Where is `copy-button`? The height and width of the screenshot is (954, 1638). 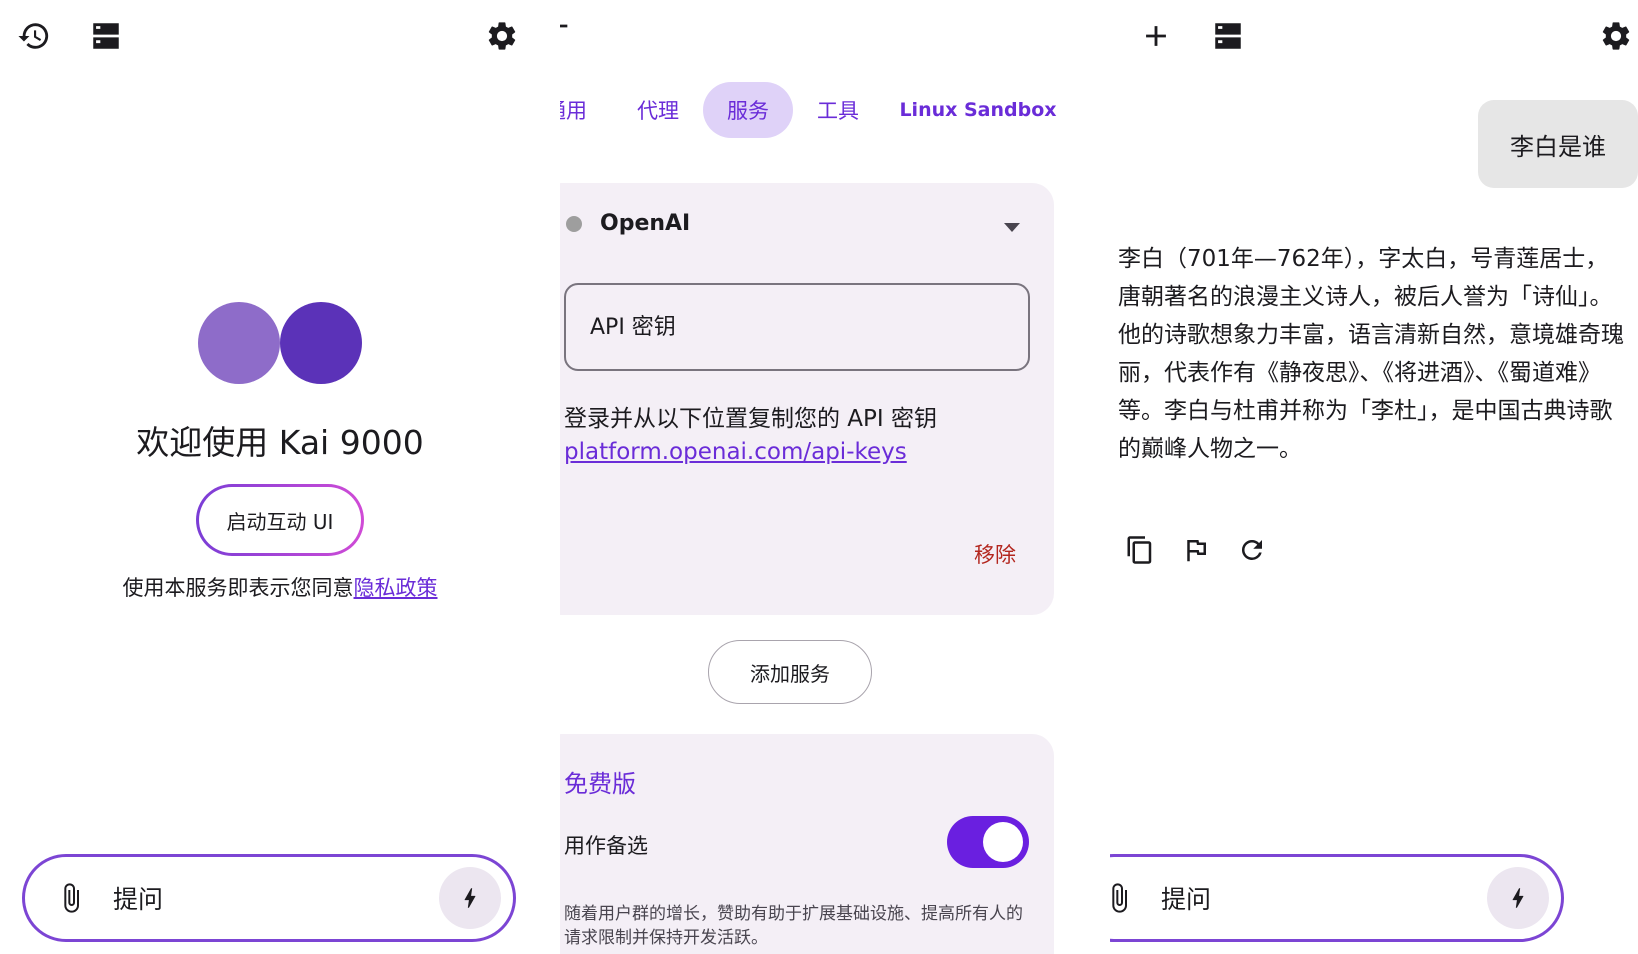 copy-button is located at coordinates (1140, 550).